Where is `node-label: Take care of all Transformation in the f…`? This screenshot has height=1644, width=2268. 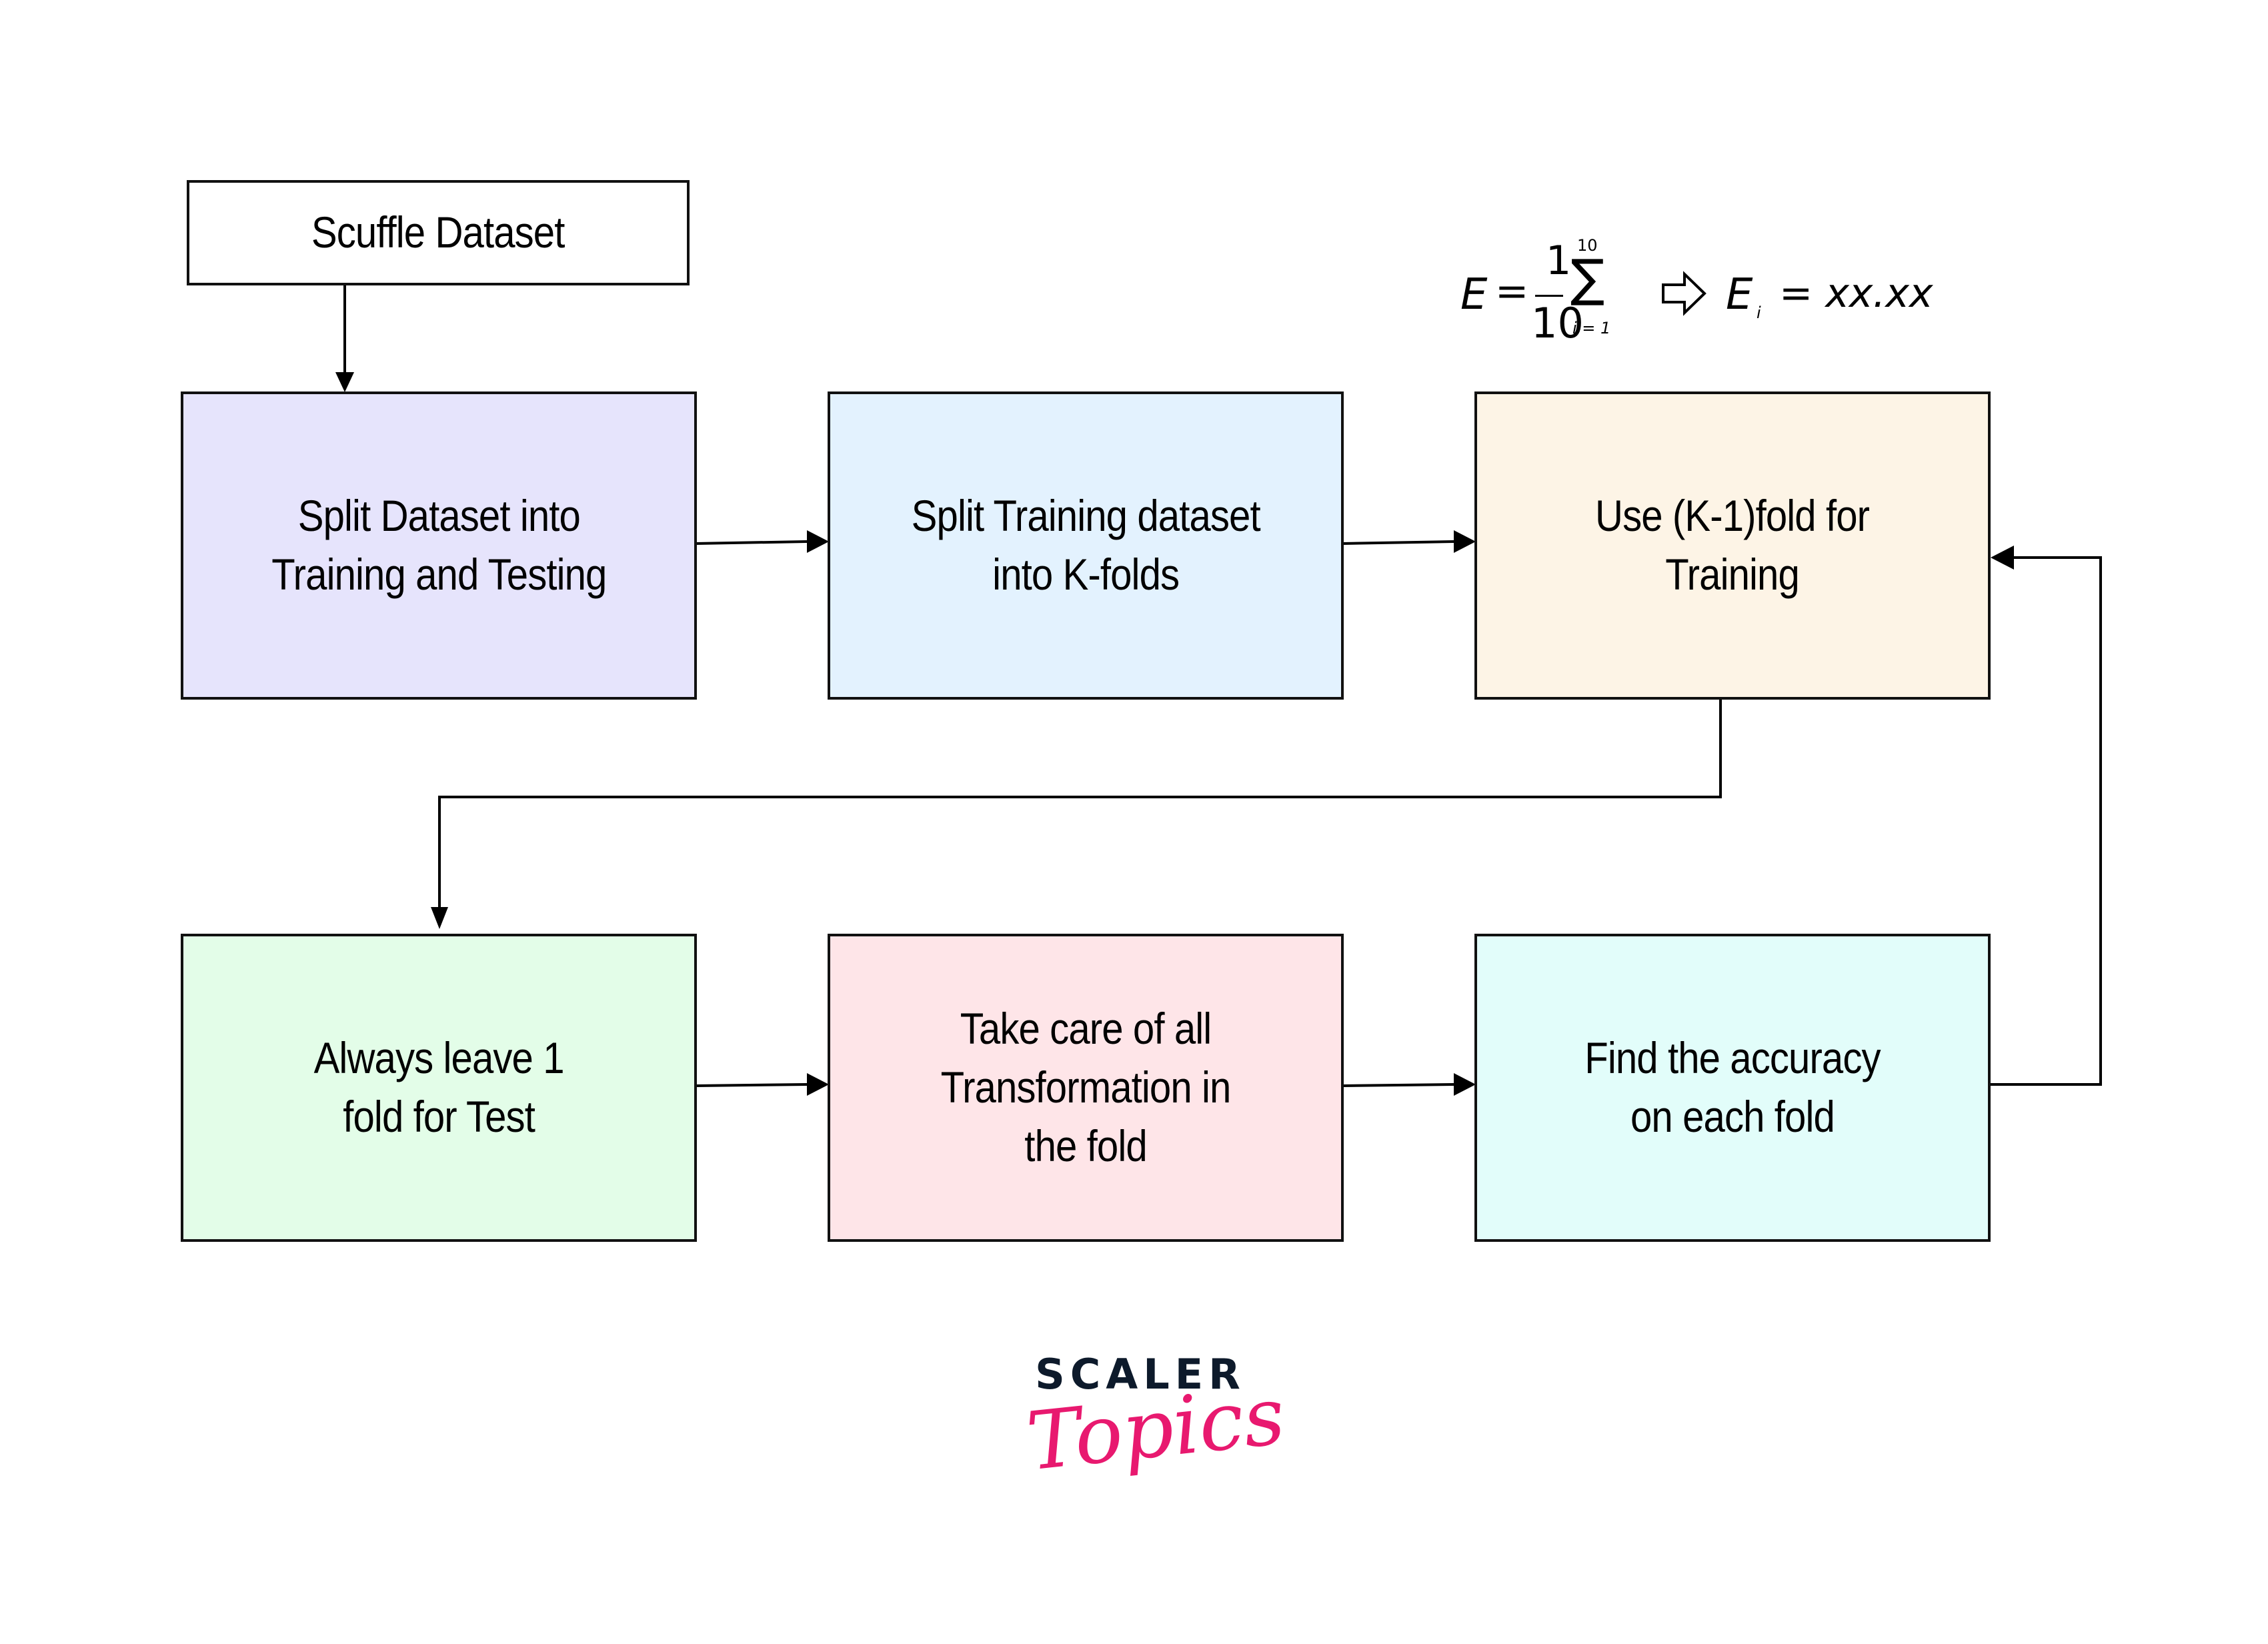 node-label: Take care of all Transformation in the f… is located at coordinates (1086, 1087).